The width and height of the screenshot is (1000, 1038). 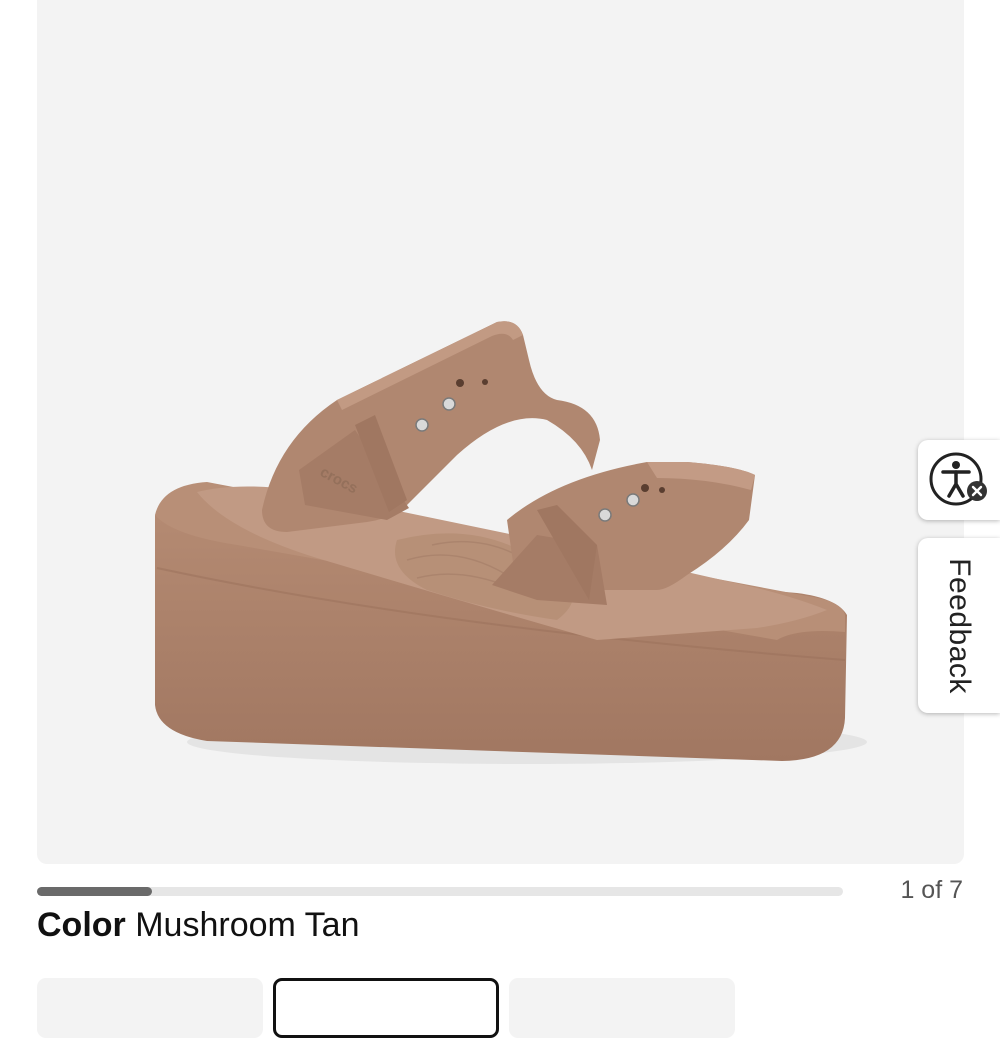 I want to click on accessibility-button, so click(x=959, y=480).